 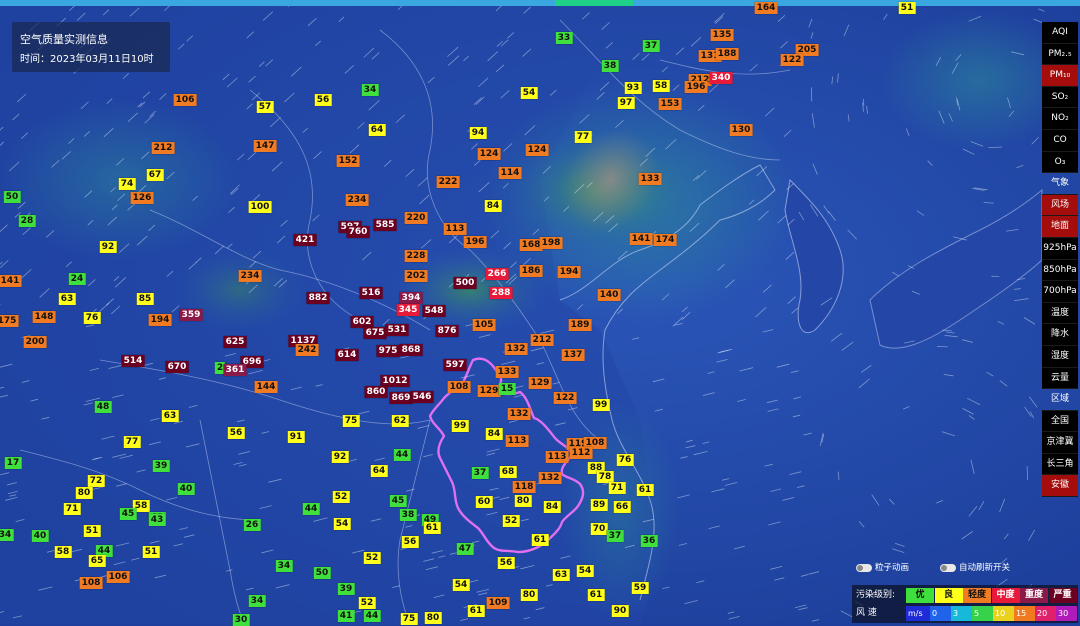 I want to click on station-marker: 975, so click(x=388, y=351).